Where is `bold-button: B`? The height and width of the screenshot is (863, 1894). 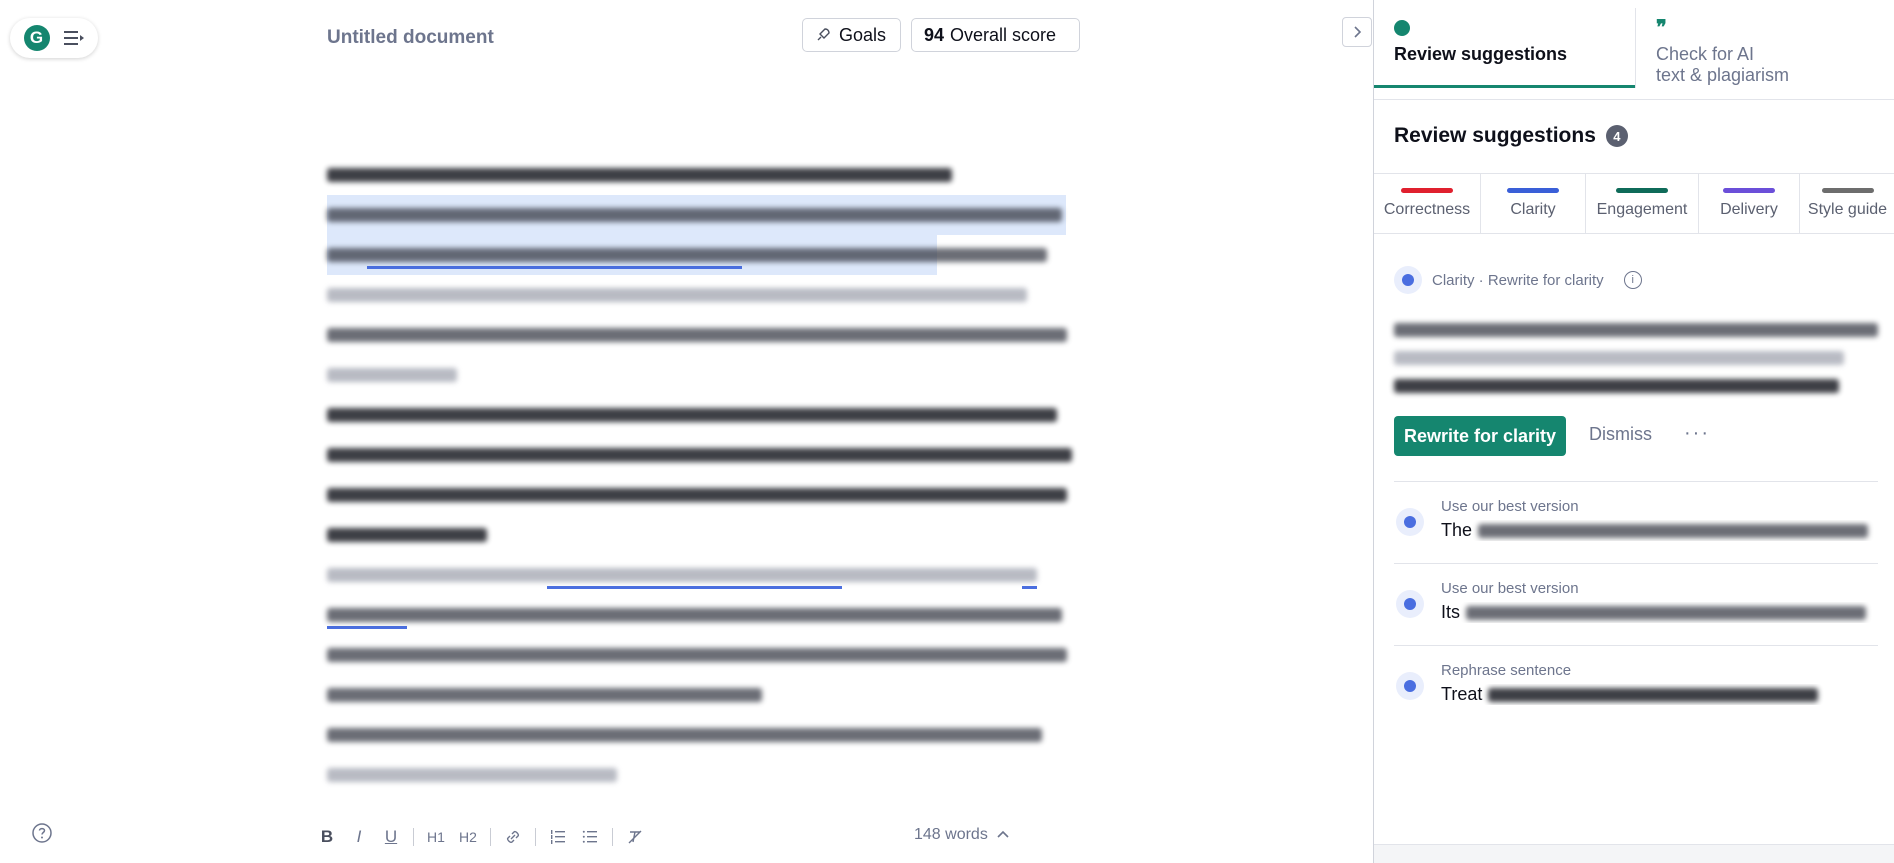 bold-button: B is located at coordinates (327, 837).